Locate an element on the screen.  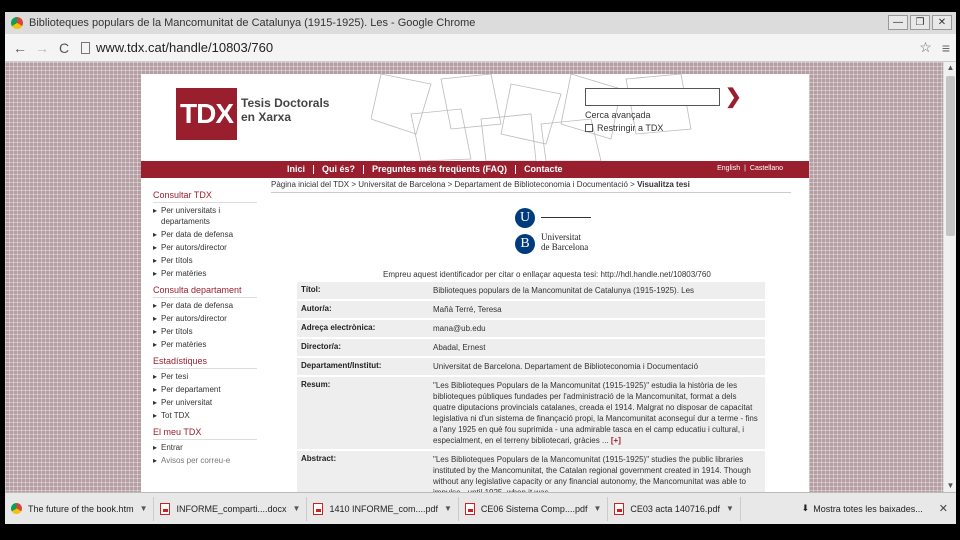
scroll-down-icon: ▼ is located at coordinates (950, 486).